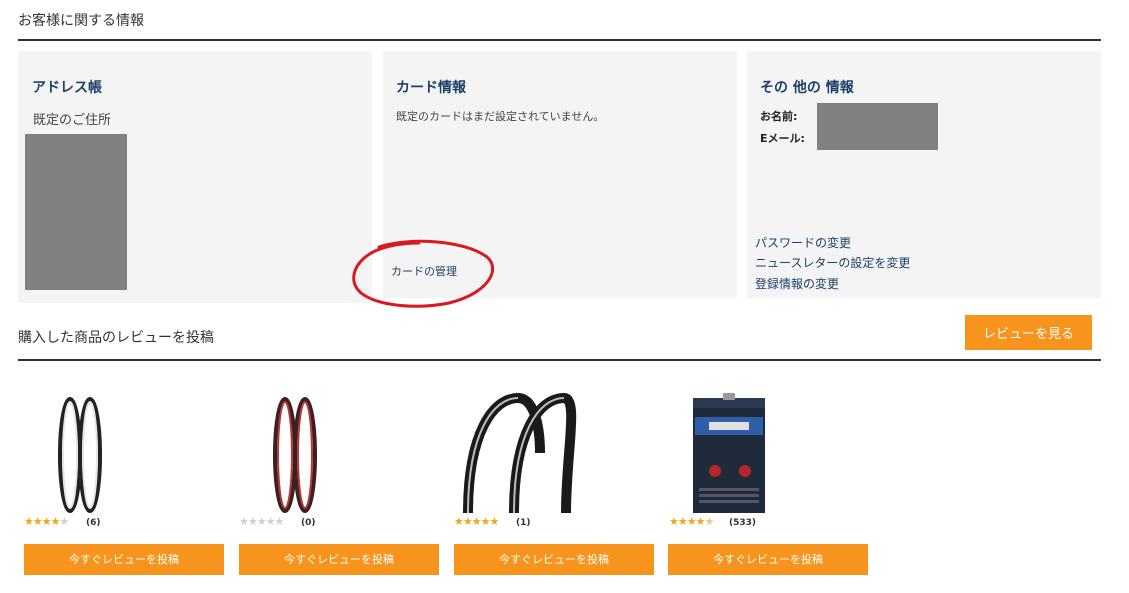 Image resolution: width=1129 pixels, height=593 pixels. I want to click on review-count: (1), so click(523, 523).